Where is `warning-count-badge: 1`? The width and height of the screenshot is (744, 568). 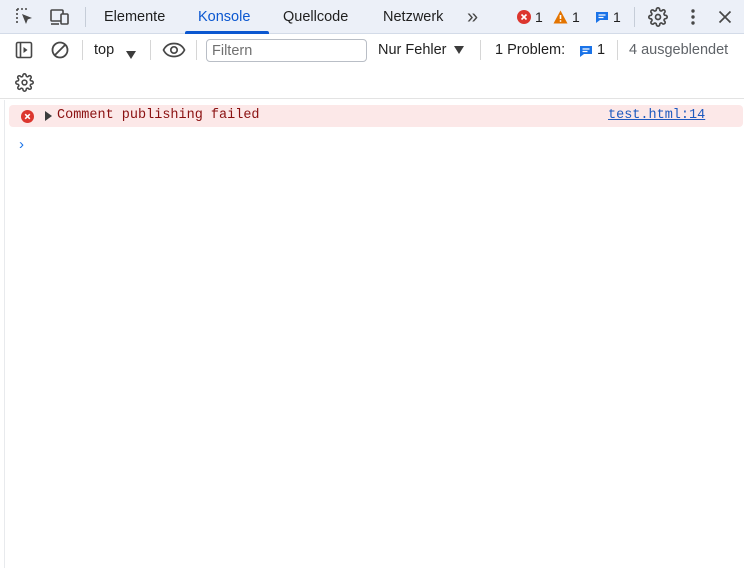
warning-count-badge: 1 is located at coordinates (566, 17).